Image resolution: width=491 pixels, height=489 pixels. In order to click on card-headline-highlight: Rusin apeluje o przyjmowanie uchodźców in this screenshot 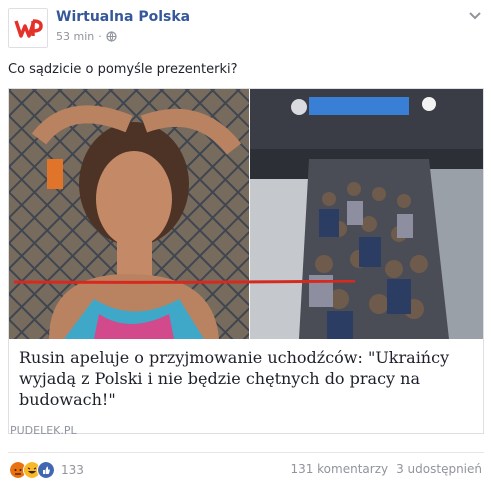, I will do `click(188, 357)`.